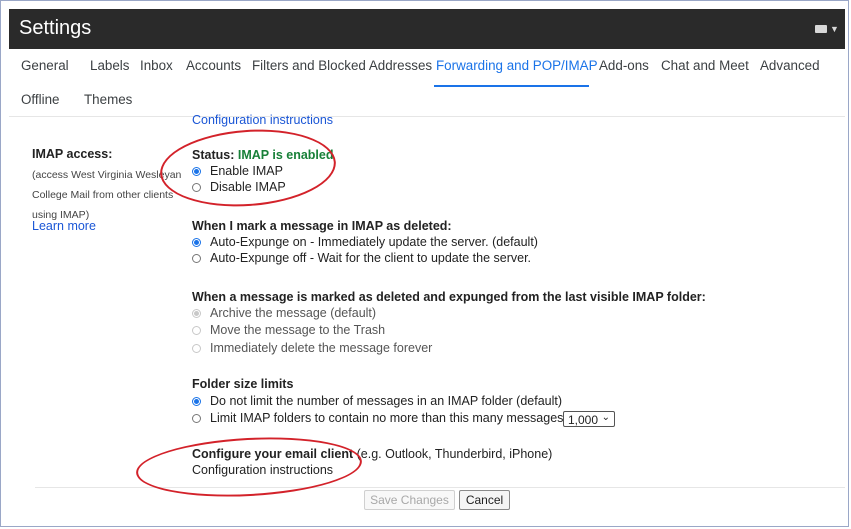  What do you see at coordinates (790, 65) in the screenshot?
I see `tab-advanced: Advanced` at bounding box center [790, 65].